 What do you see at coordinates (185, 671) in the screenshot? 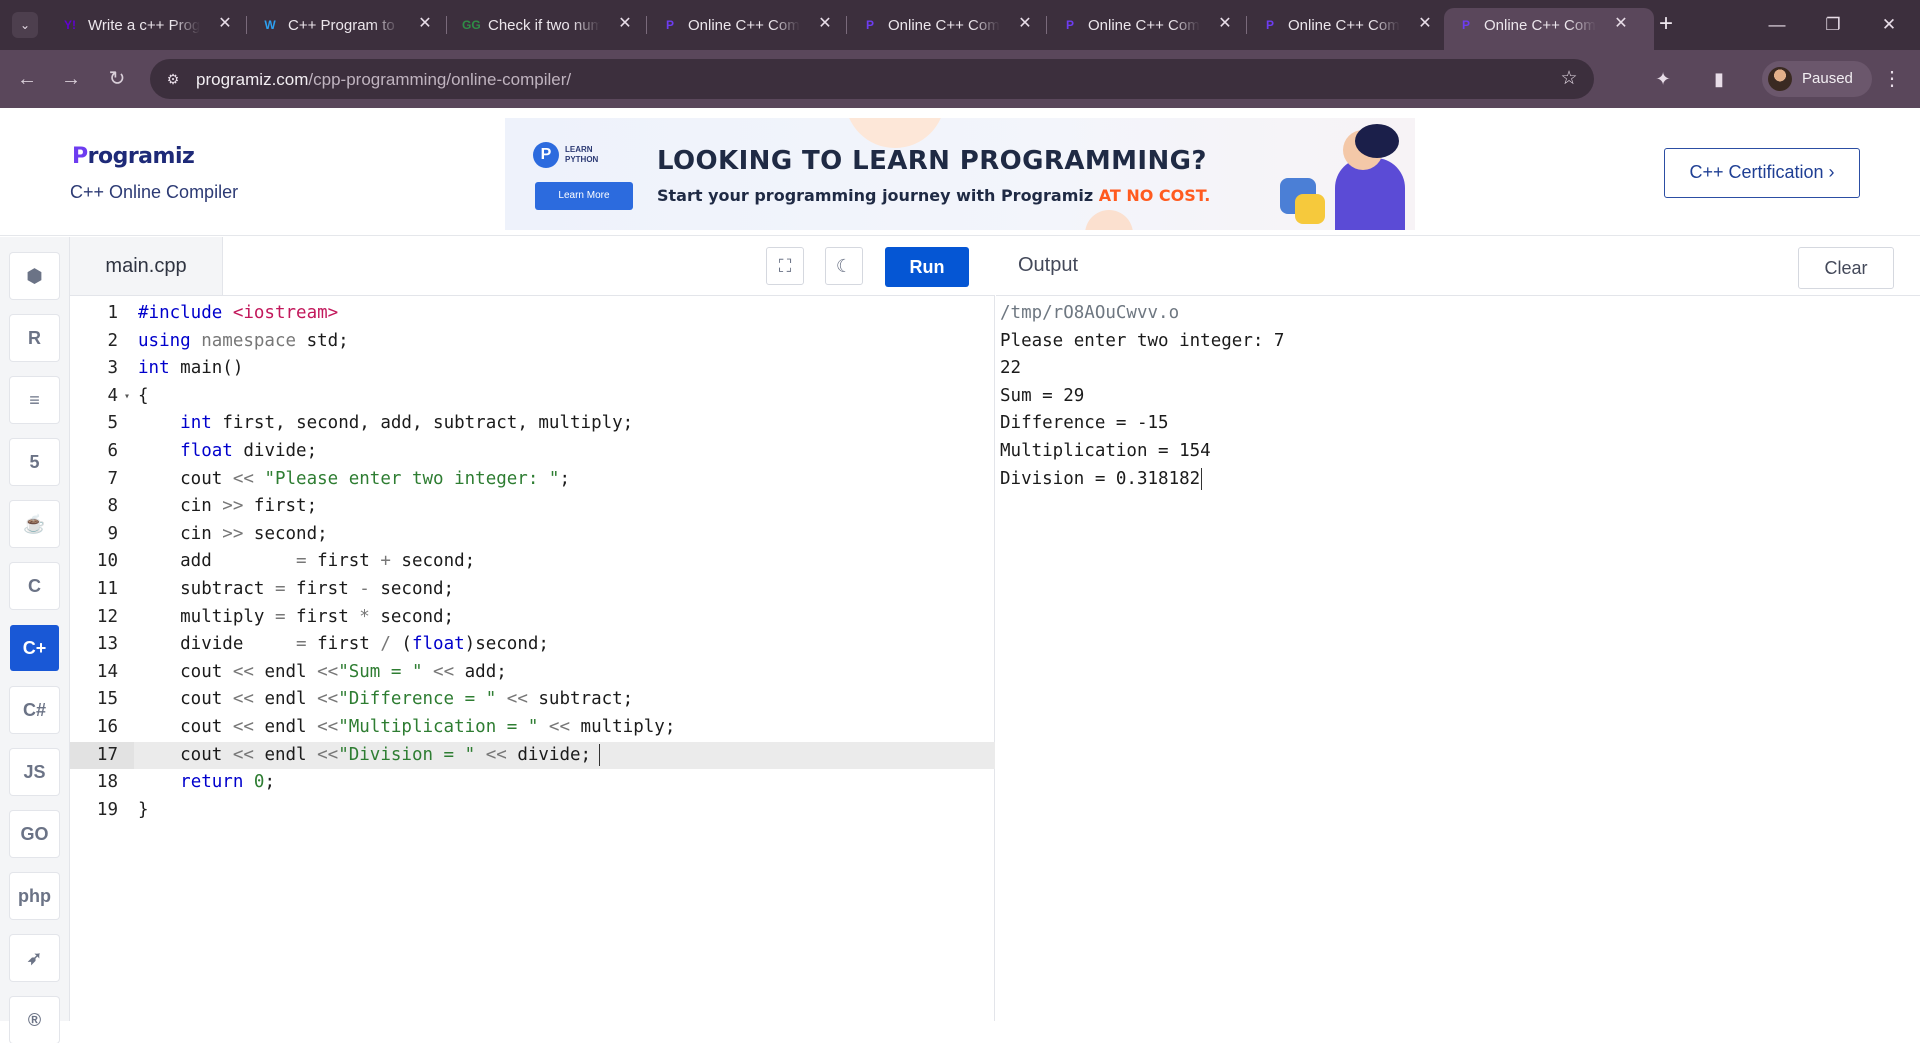
I see `code-token: cout` at bounding box center [185, 671].